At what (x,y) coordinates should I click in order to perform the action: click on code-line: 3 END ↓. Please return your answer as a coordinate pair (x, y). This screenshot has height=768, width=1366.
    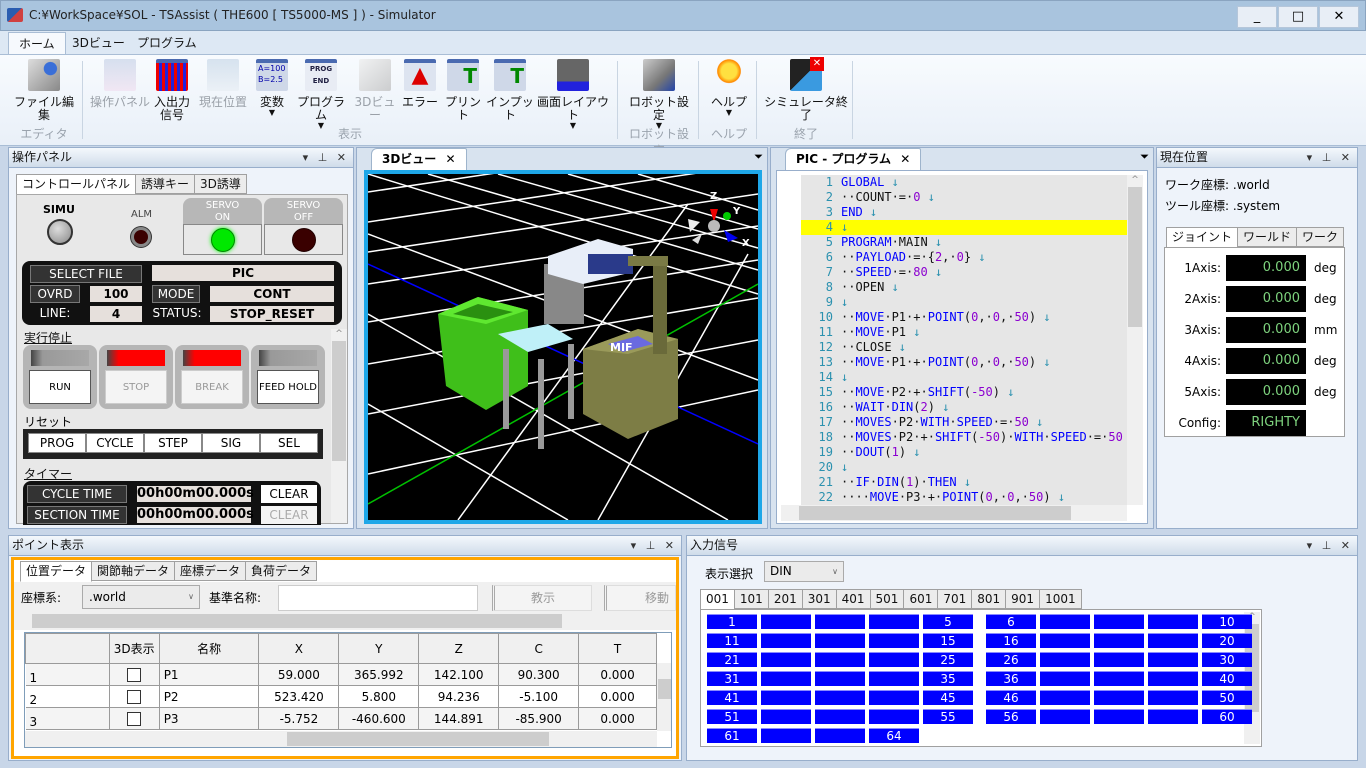
    Looking at the image, I should click on (964, 212).